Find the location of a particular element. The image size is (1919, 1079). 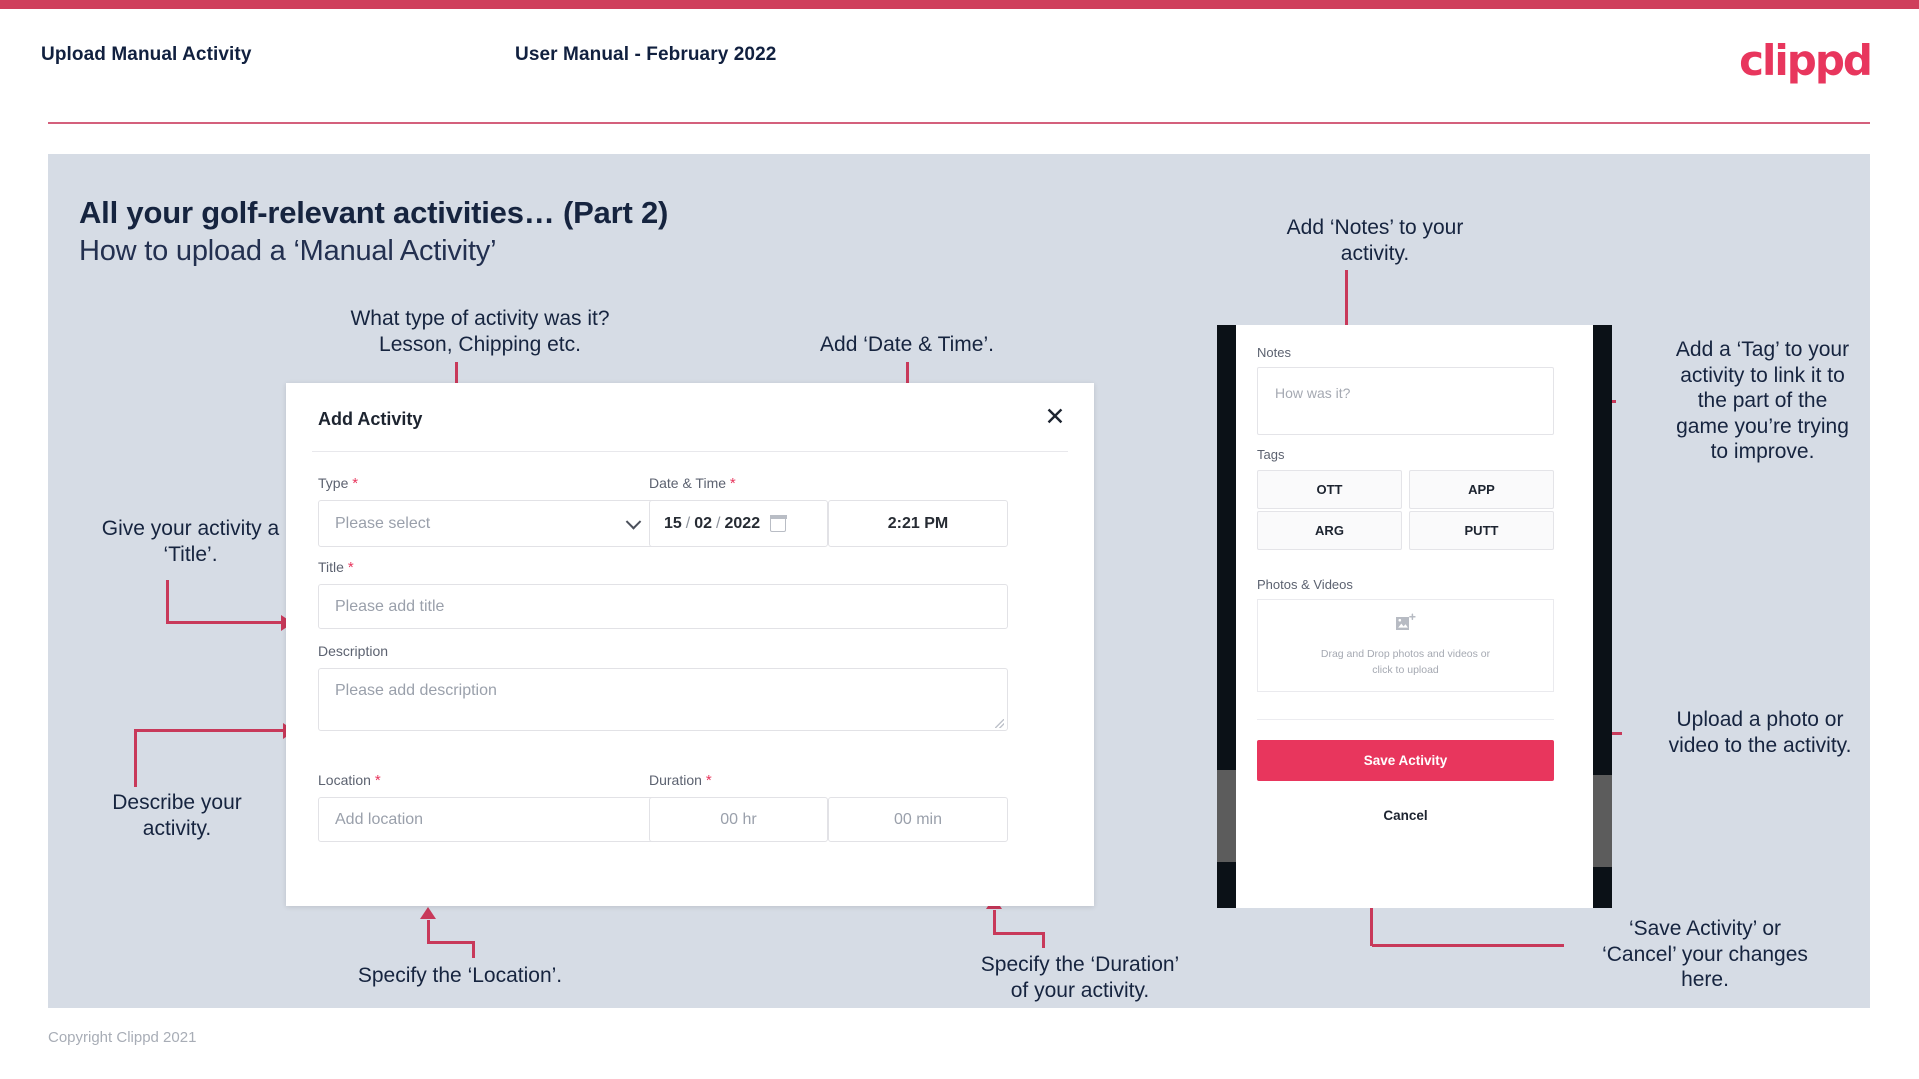

location-label-text: Location is located at coordinates (344, 780).